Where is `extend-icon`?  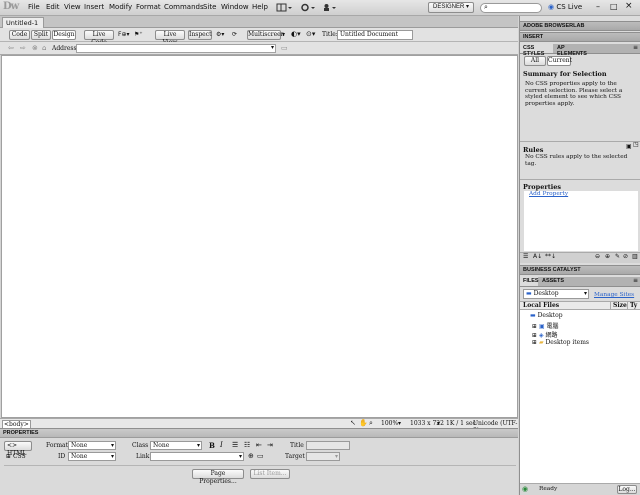
extend-icon is located at coordinates (330, 8).